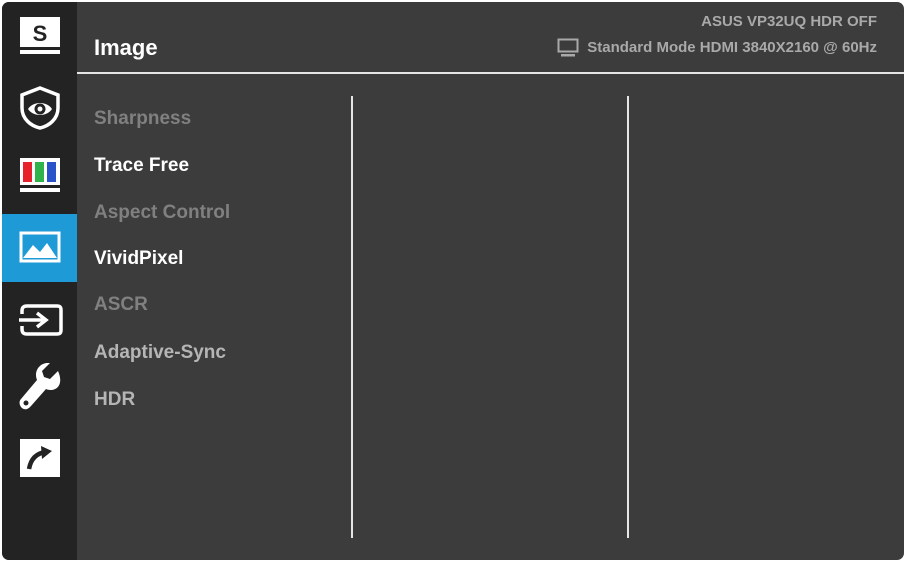  I want to click on sidebar-item-color, so click(39, 175).